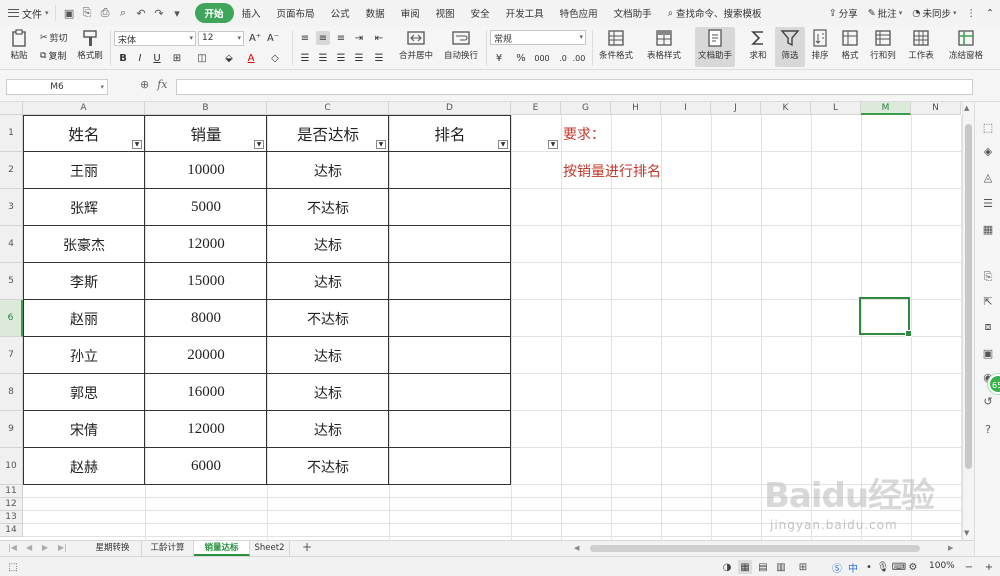  I want to click on outdent-icon: ⇤, so click(379, 38).